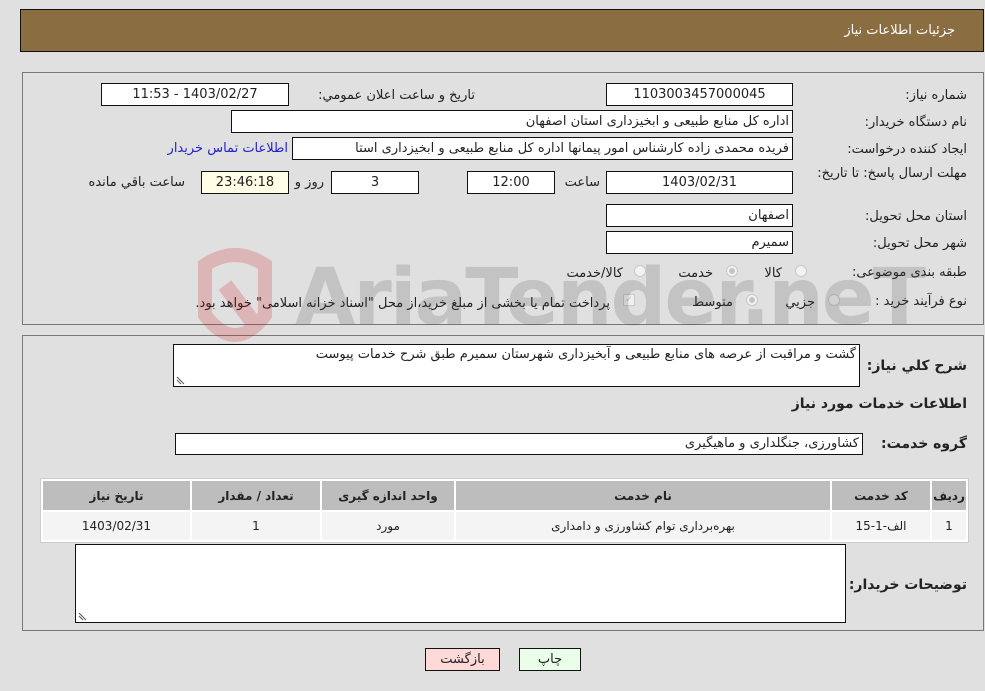 This screenshot has height=691, width=985. I want to click on cell-need-date: 1403/02/31, so click(116, 526).